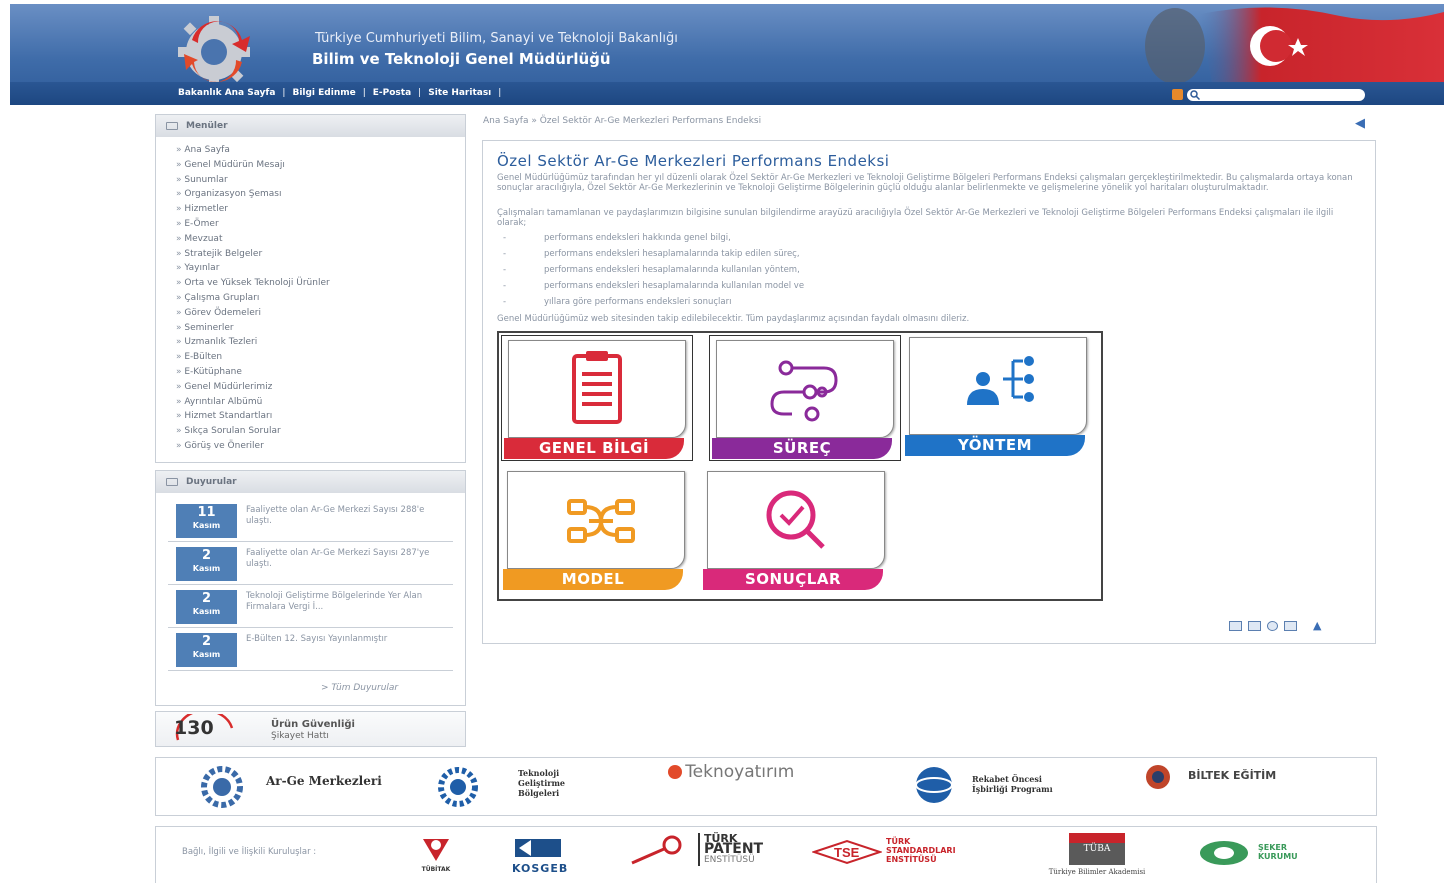  I want to click on turkish-patent-logo: TÜRK PATENT ENSTİTÜSÜ, so click(695, 852).